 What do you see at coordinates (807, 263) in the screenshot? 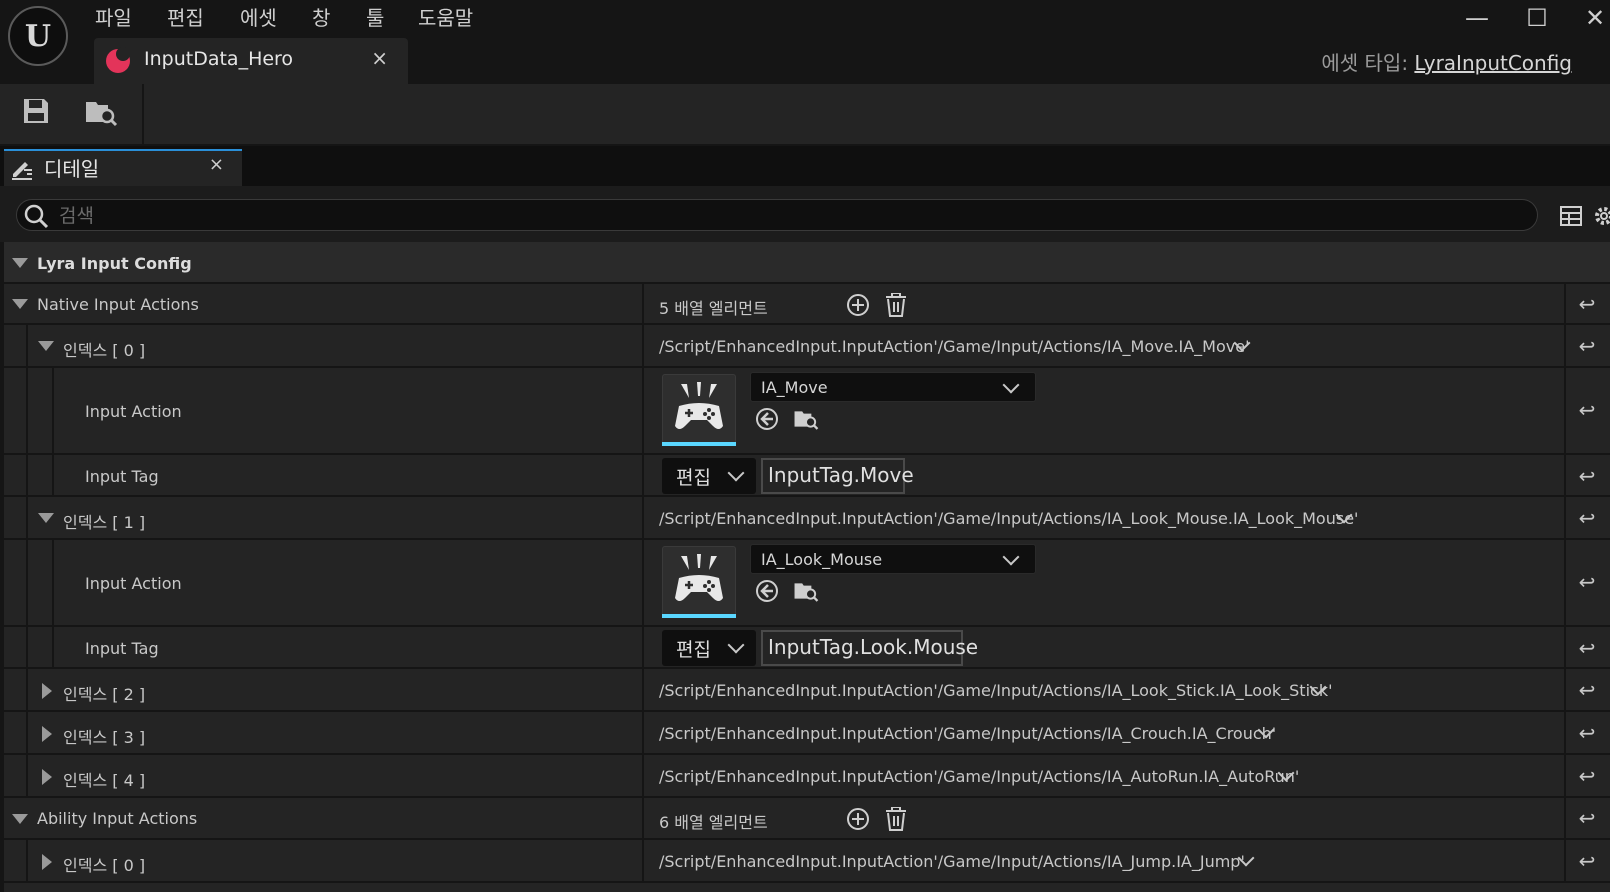
I see `category-lyra-input-config: Lyra Input Config` at bounding box center [807, 263].